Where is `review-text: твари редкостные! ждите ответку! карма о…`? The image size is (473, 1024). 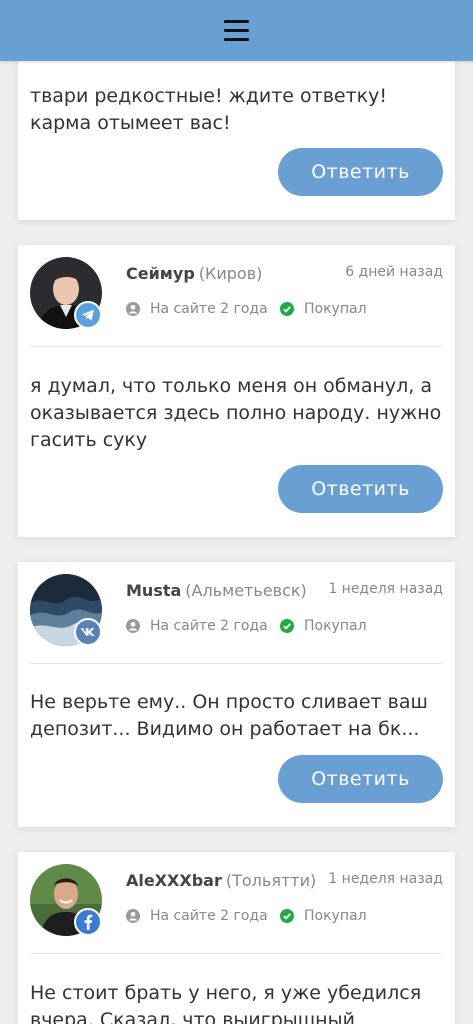
review-text: твари редкостные! ждите ответку! карма о… is located at coordinates (209, 109).